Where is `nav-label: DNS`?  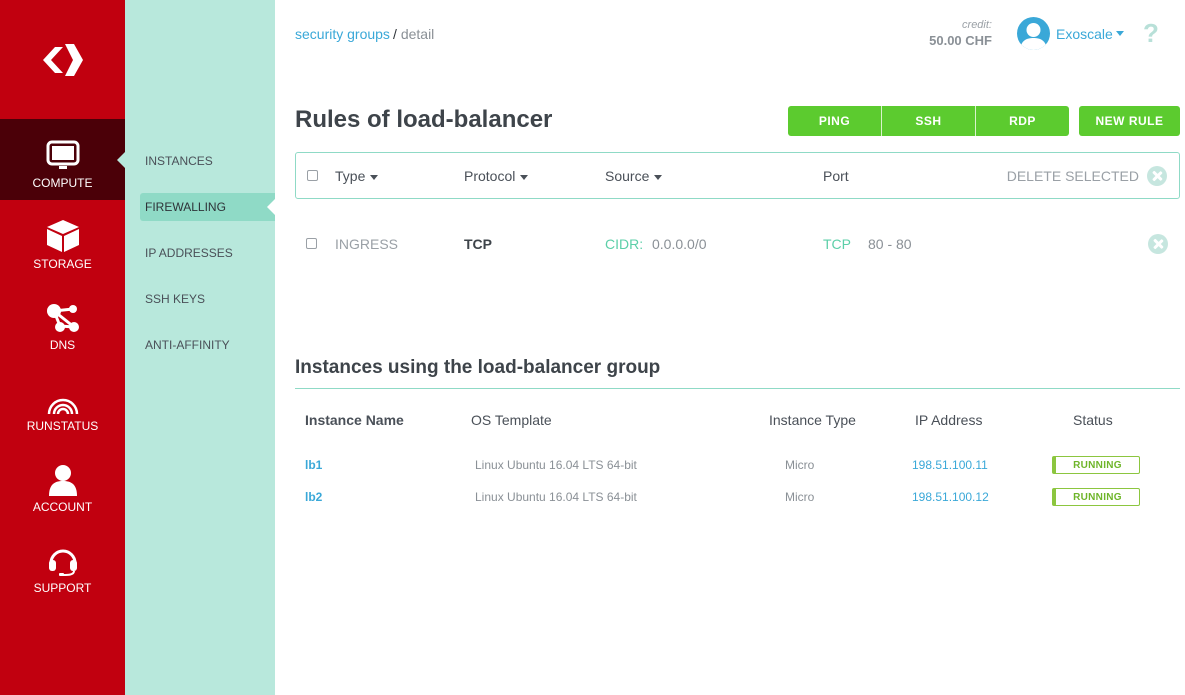
nav-label: DNS is located at coordinates (62, 345).